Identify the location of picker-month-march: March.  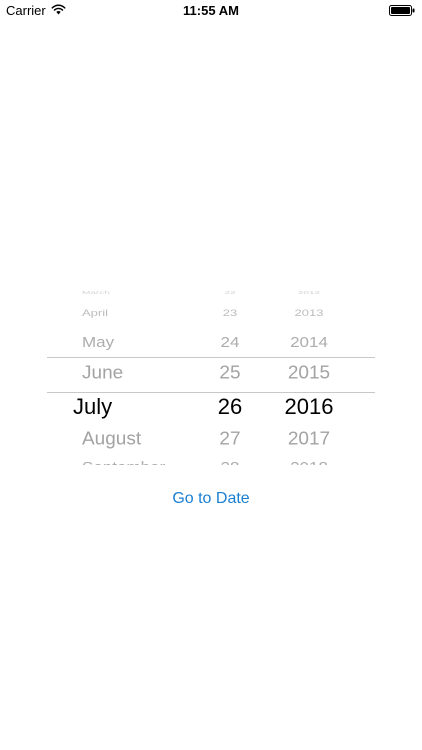
(96, 293).